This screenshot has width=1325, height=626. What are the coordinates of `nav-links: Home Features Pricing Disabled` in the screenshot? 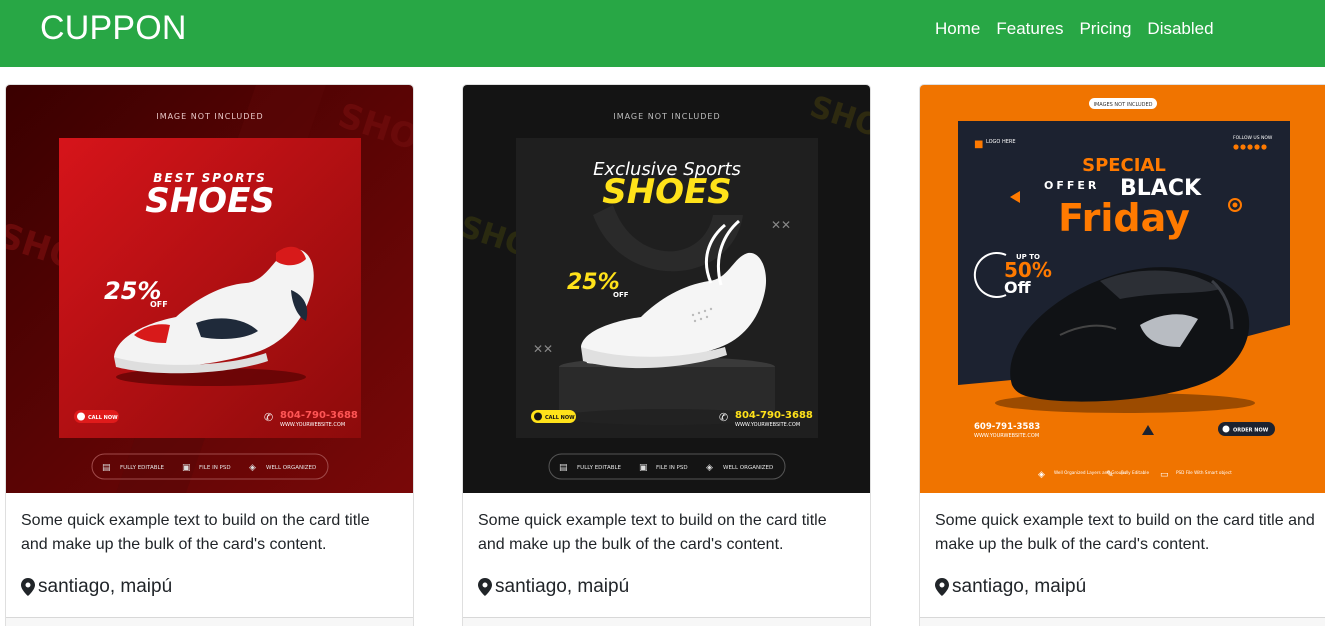 It's located at (1074, 29).